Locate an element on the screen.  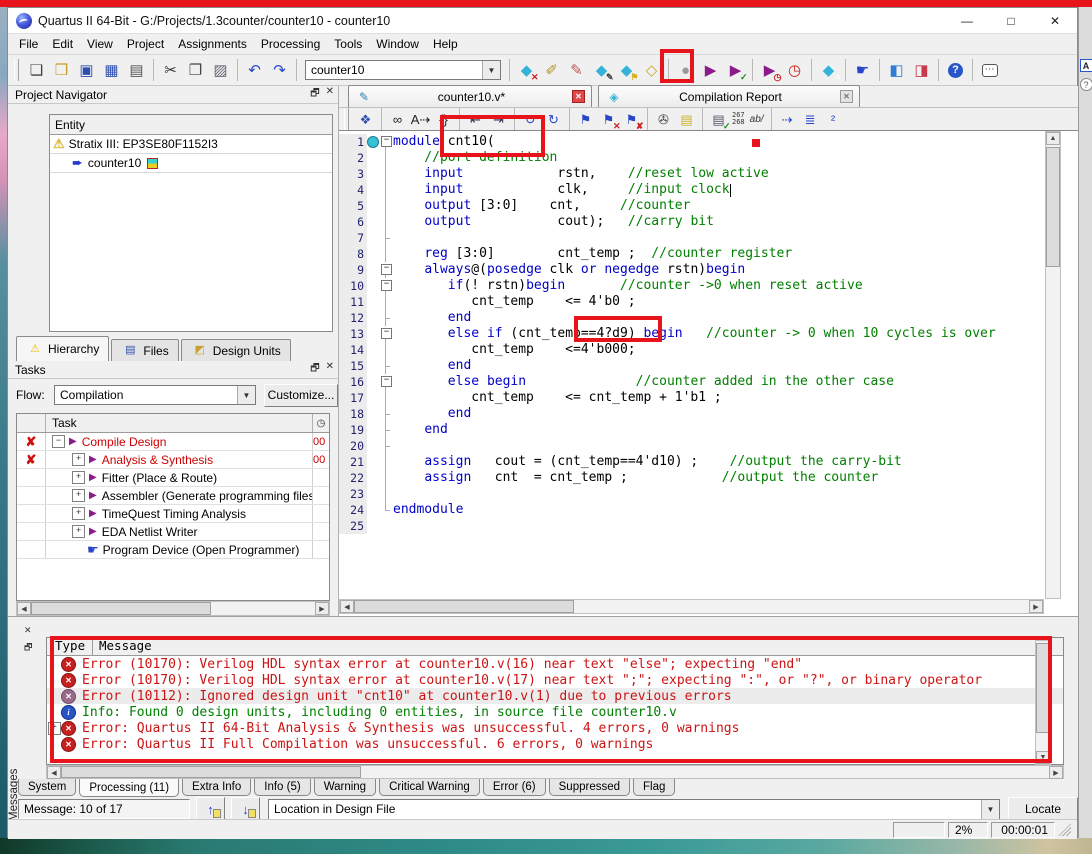
paste-button: ▨ is located at coordinates (220, 70).